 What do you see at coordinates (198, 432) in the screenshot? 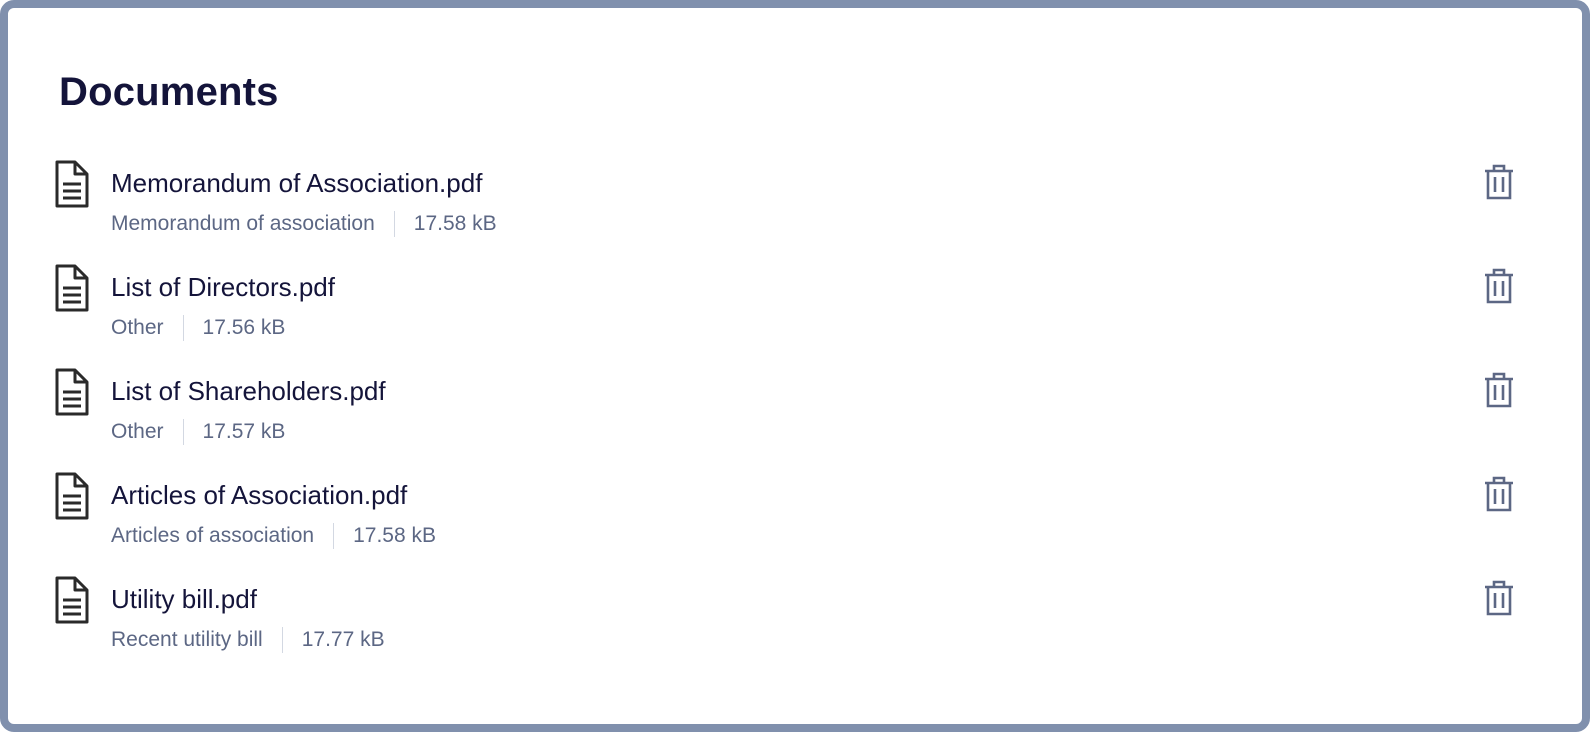
I see `document-meta: Other 17.57 kB` at bounding box center [198, 432].